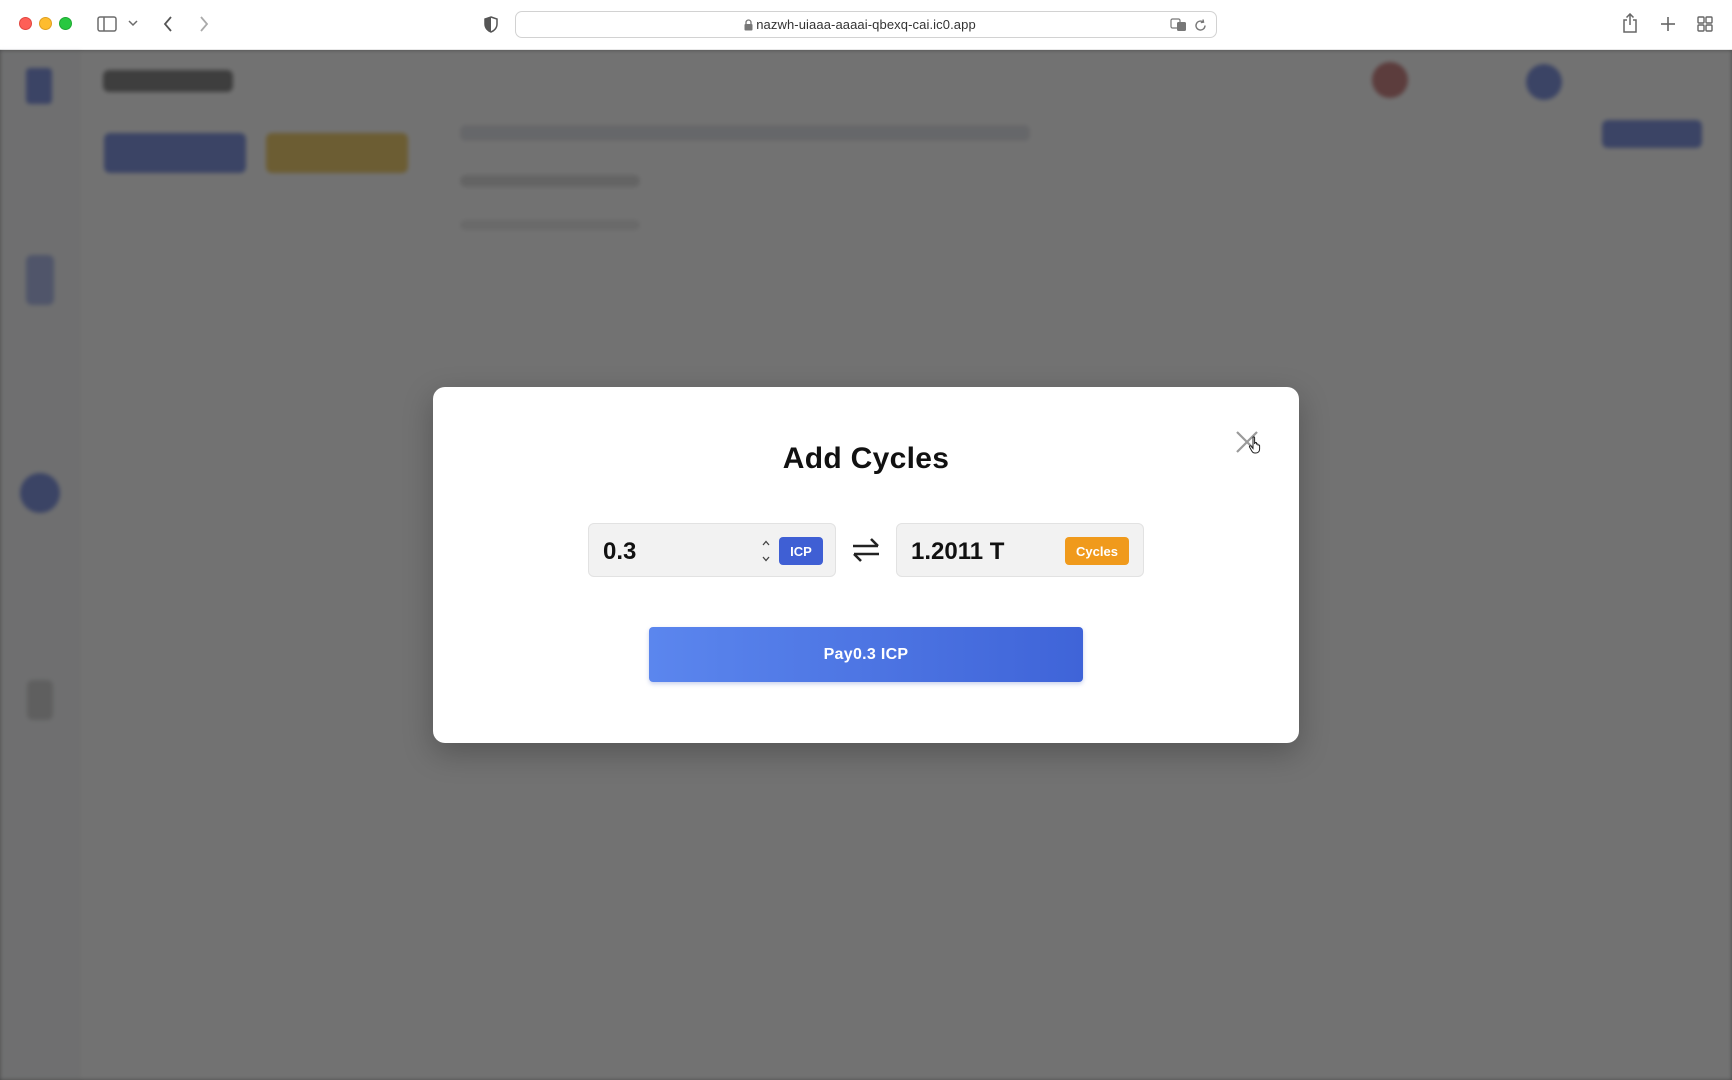  What do you see at coordinates (168, 24) in the screenshot?
I see `back-icon` at bounding box center [168, 24].